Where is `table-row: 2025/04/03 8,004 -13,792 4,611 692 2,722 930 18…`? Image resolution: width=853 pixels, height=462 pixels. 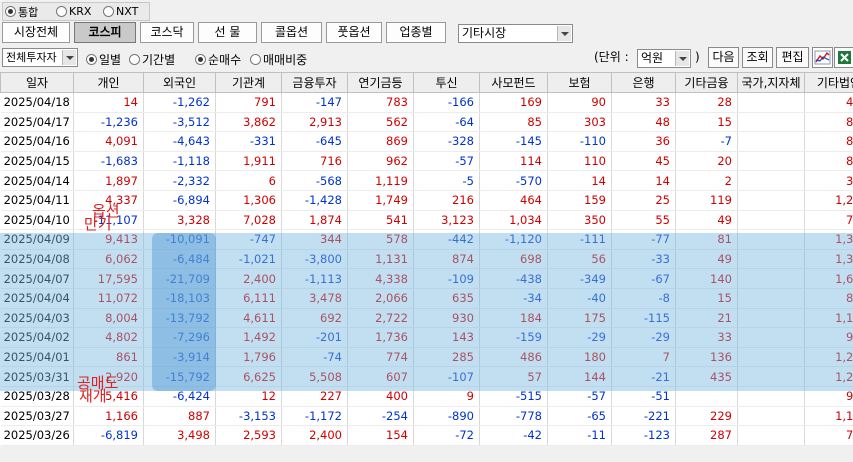
table-row: 2025/04/03 8,004 -13,792 4,611 692 2,722 930 18… is located at coordinates (426, 318).